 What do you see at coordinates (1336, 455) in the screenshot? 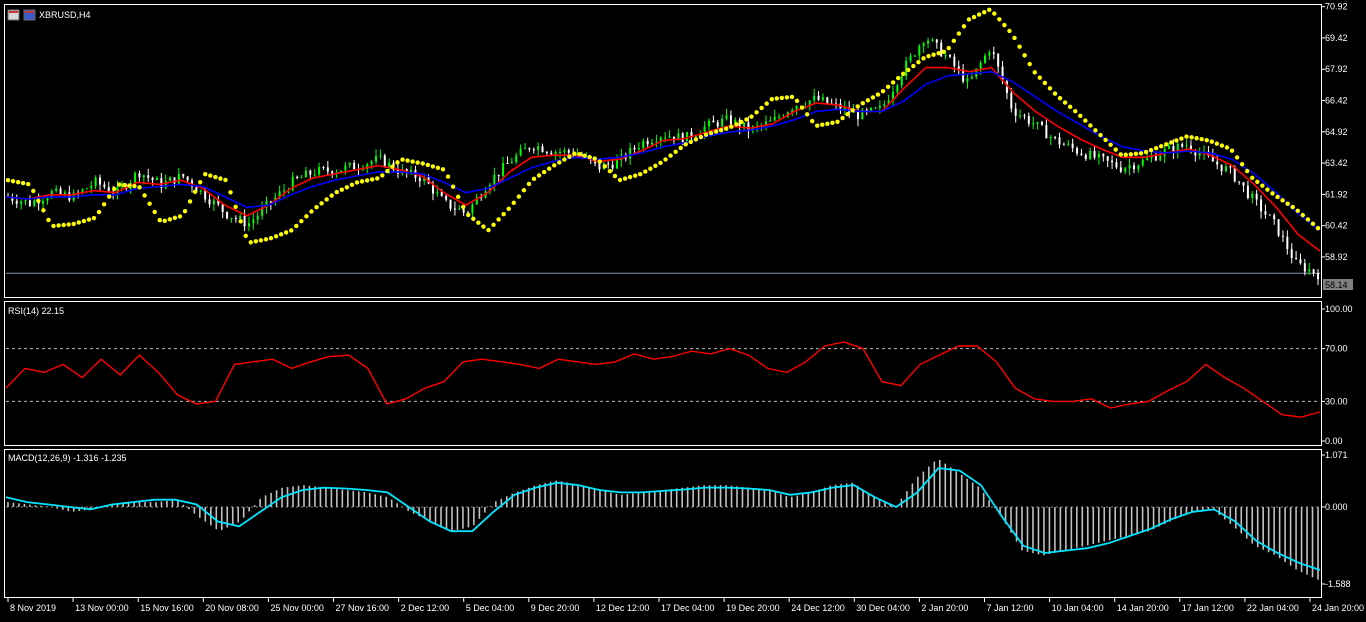
I see `macd-tick-label: 1.071` at bounding box center [1336, 455].